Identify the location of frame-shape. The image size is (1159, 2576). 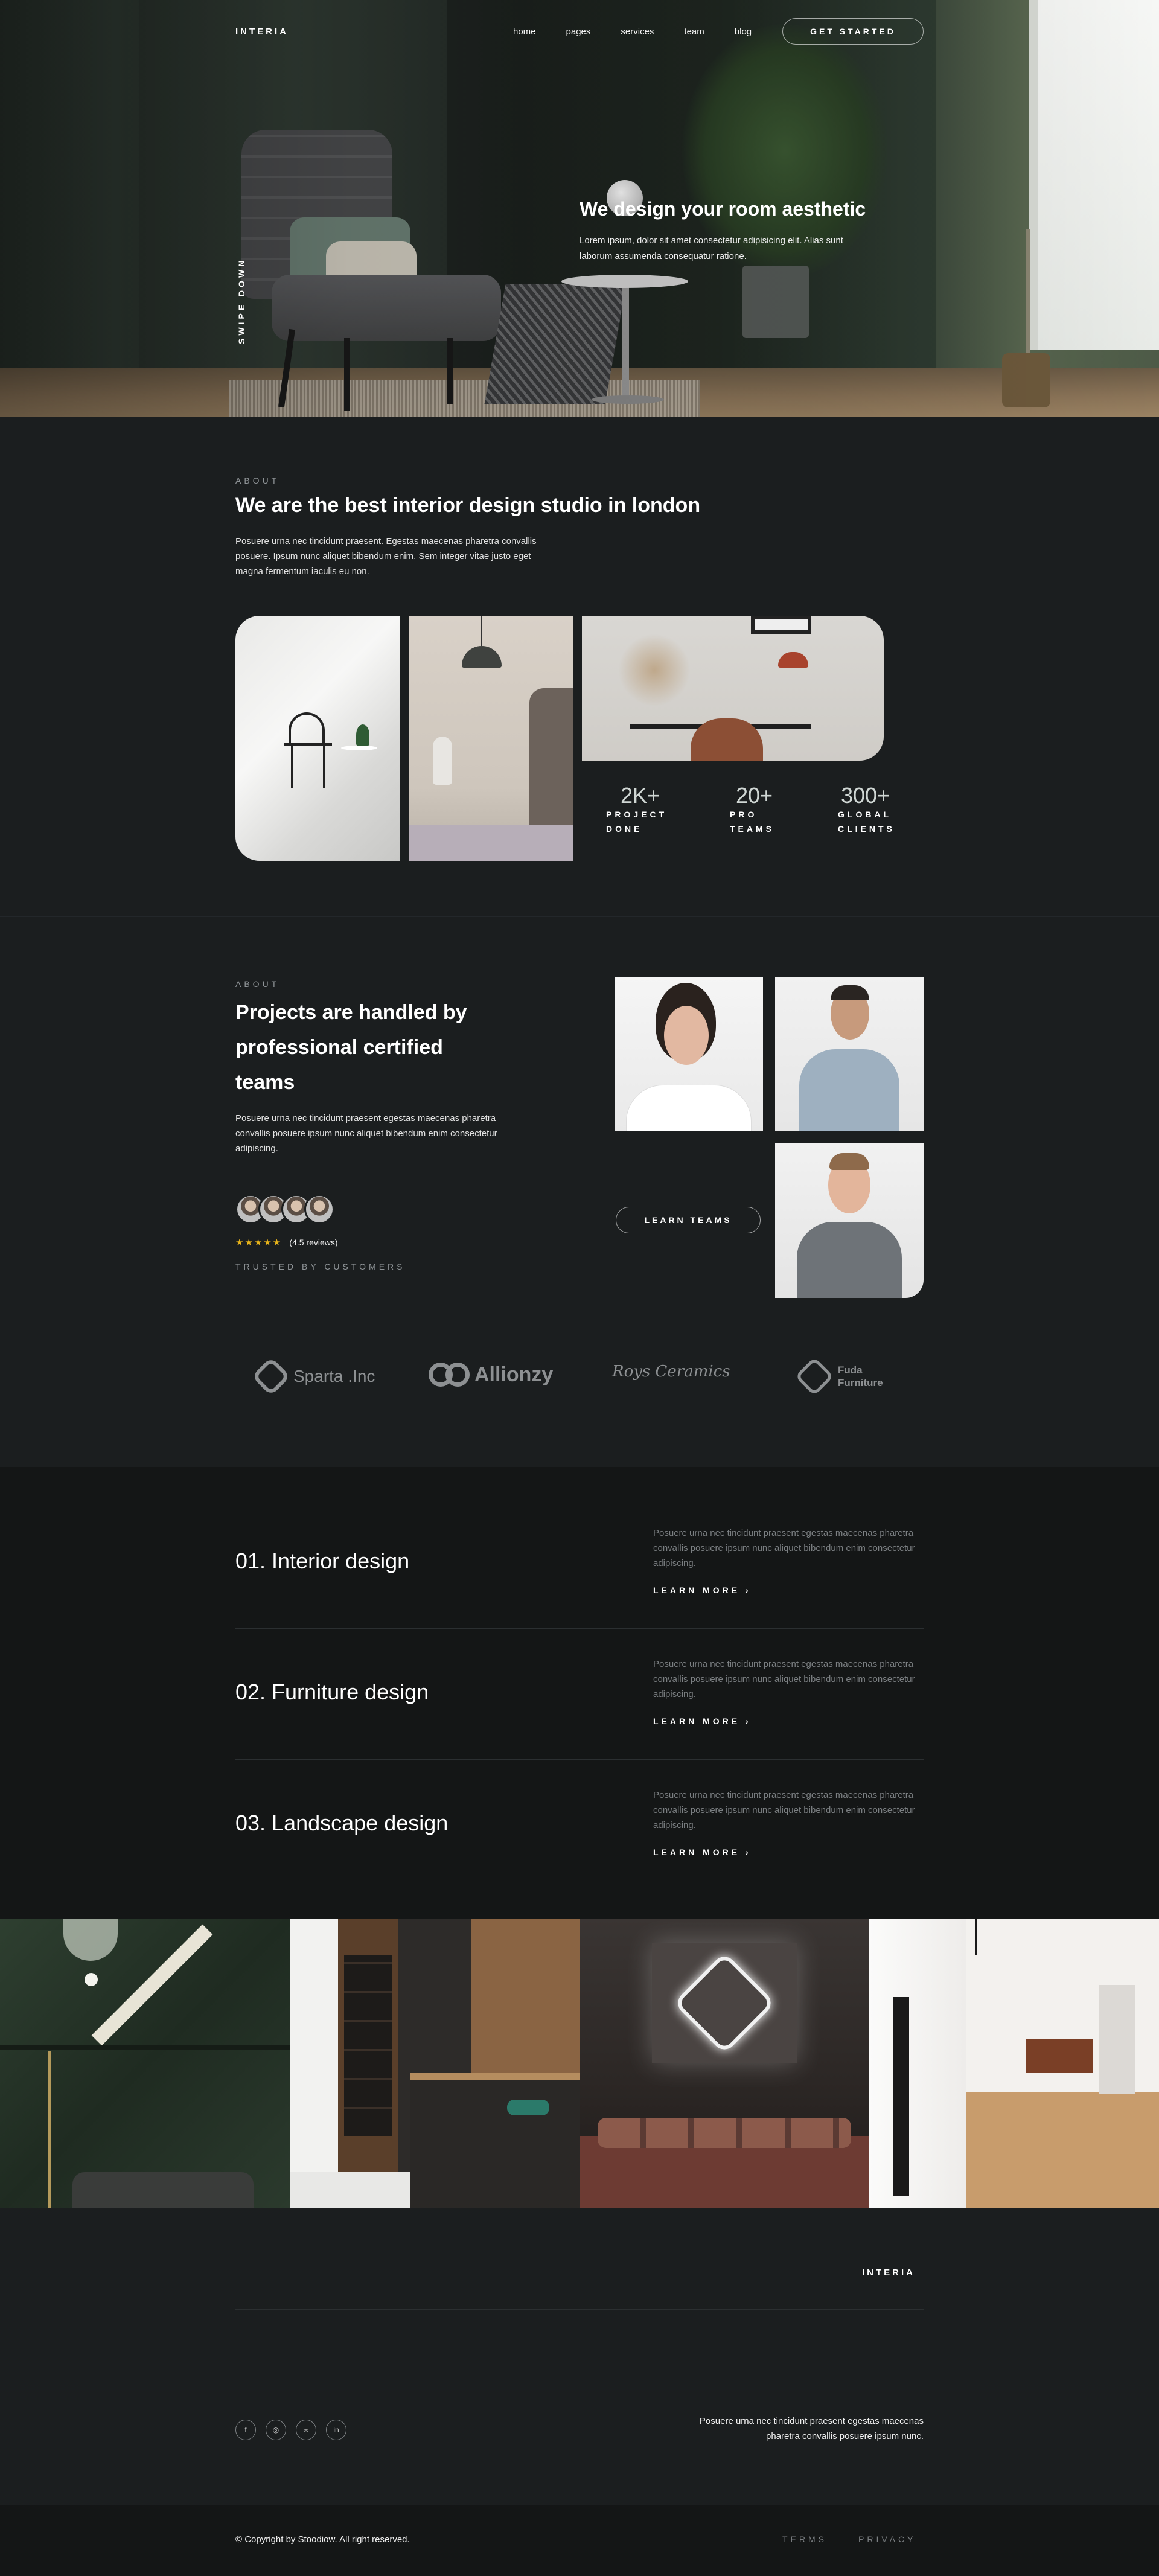
(781, 625).